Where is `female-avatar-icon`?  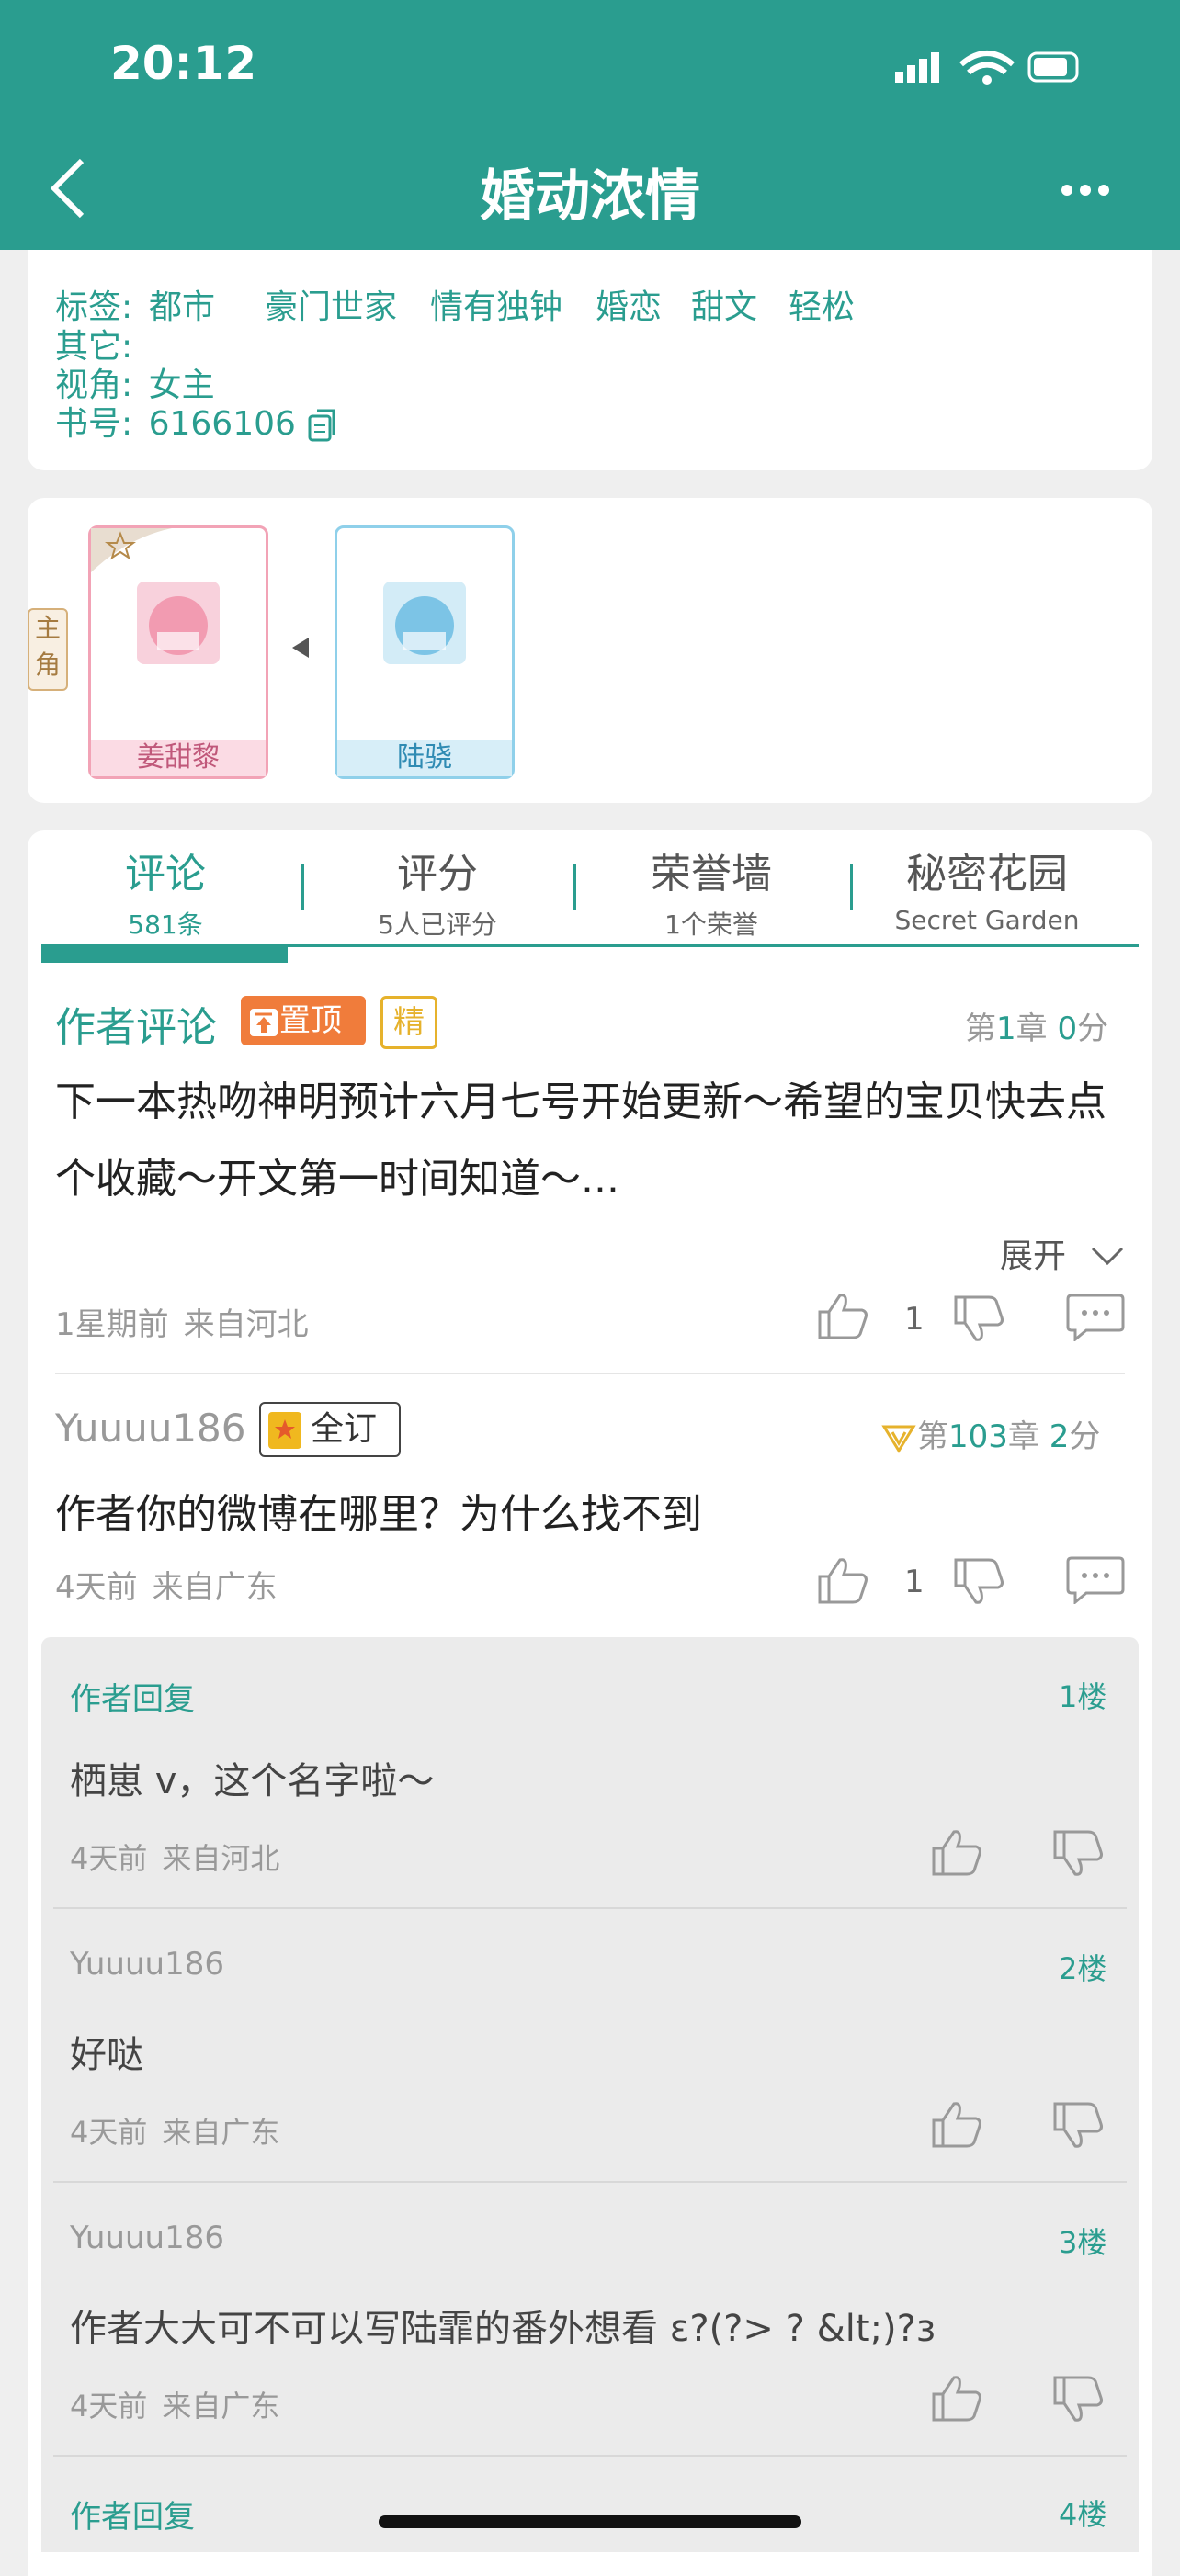
female-avatar-icon is located at coordinates (178, 623).